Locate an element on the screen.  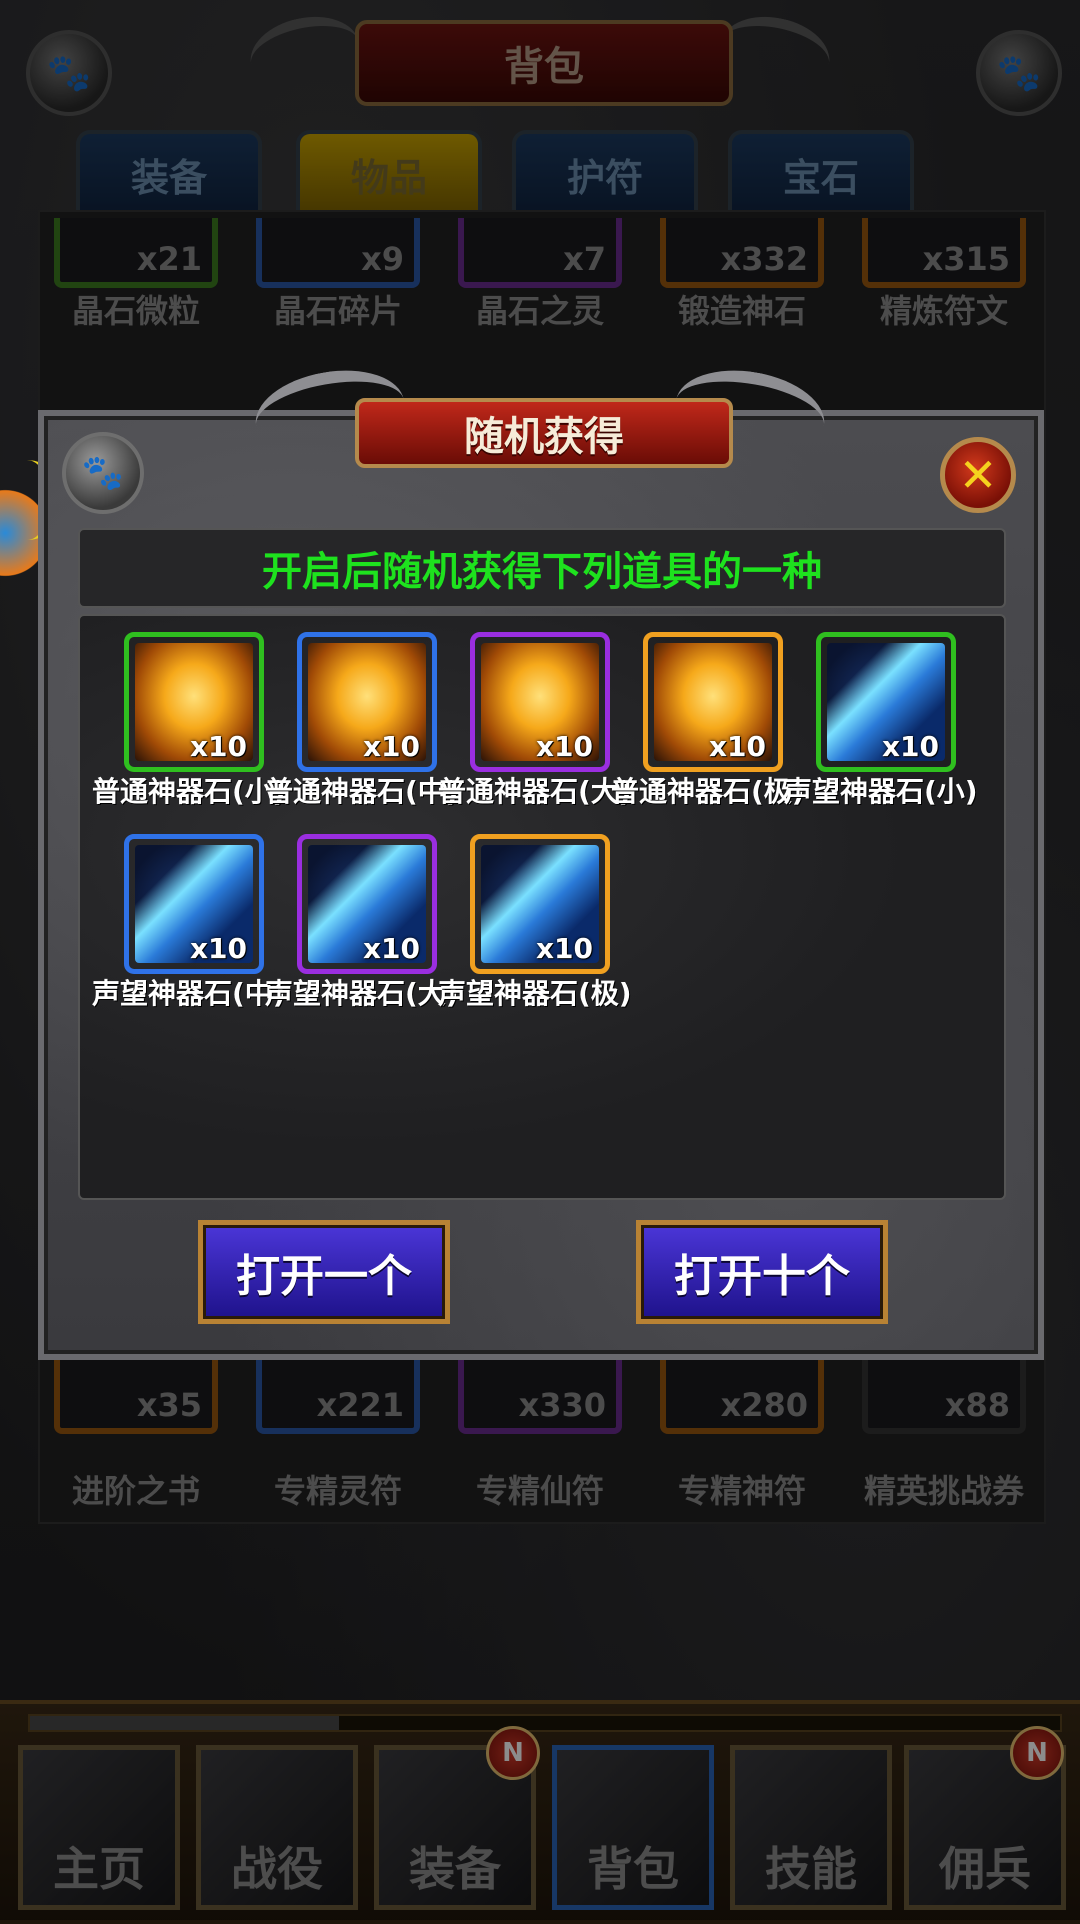
reward-name: 普通神器石(极) is located at coordinates (708, 791).